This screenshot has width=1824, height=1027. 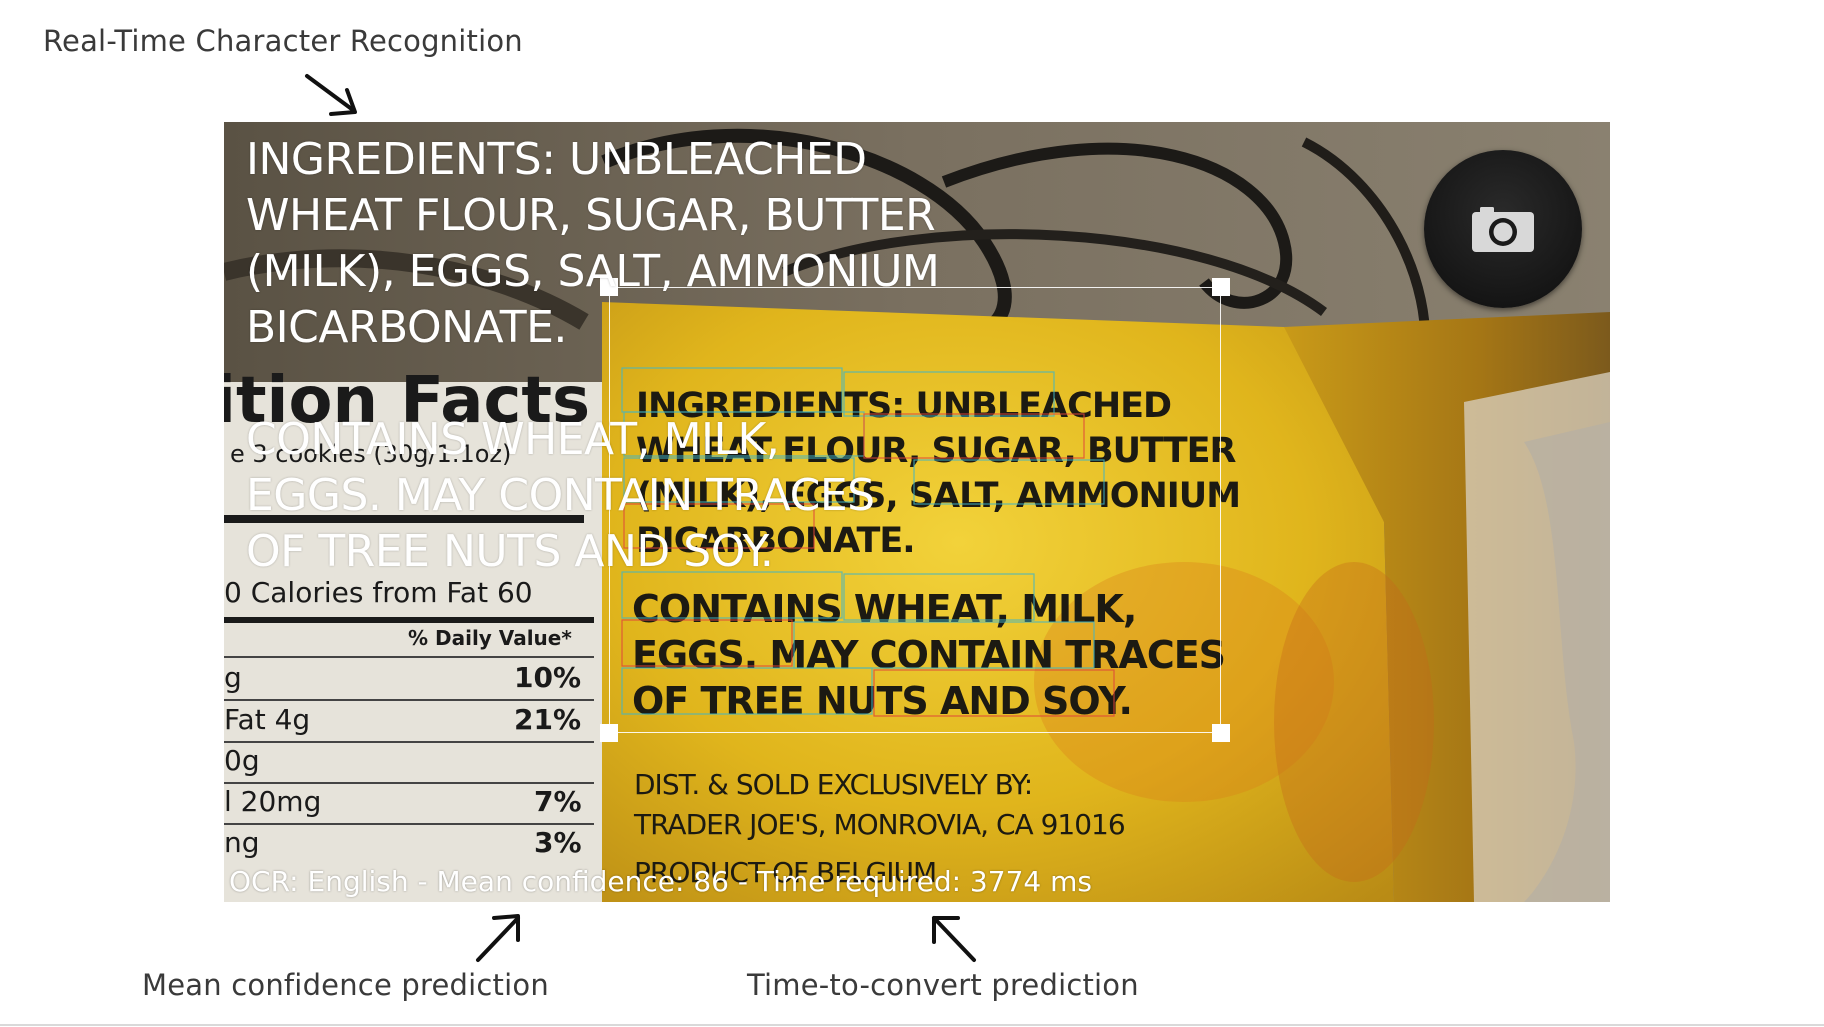 I want to click on annotation-mean-confidence: Mean confidence prediction, so click(x=345, y=985).